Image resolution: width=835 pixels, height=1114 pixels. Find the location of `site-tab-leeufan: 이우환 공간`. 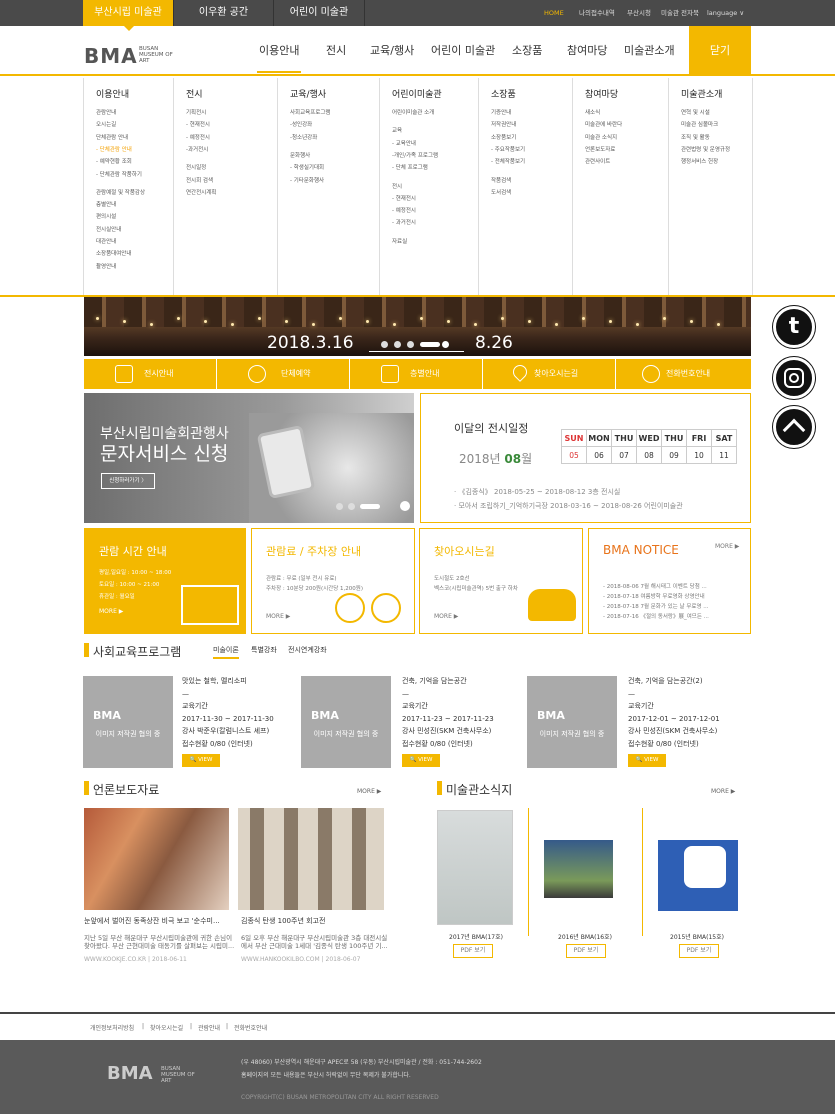

site-tab-leeufan: 이우환 공간 is located at coordinates (224, 13).